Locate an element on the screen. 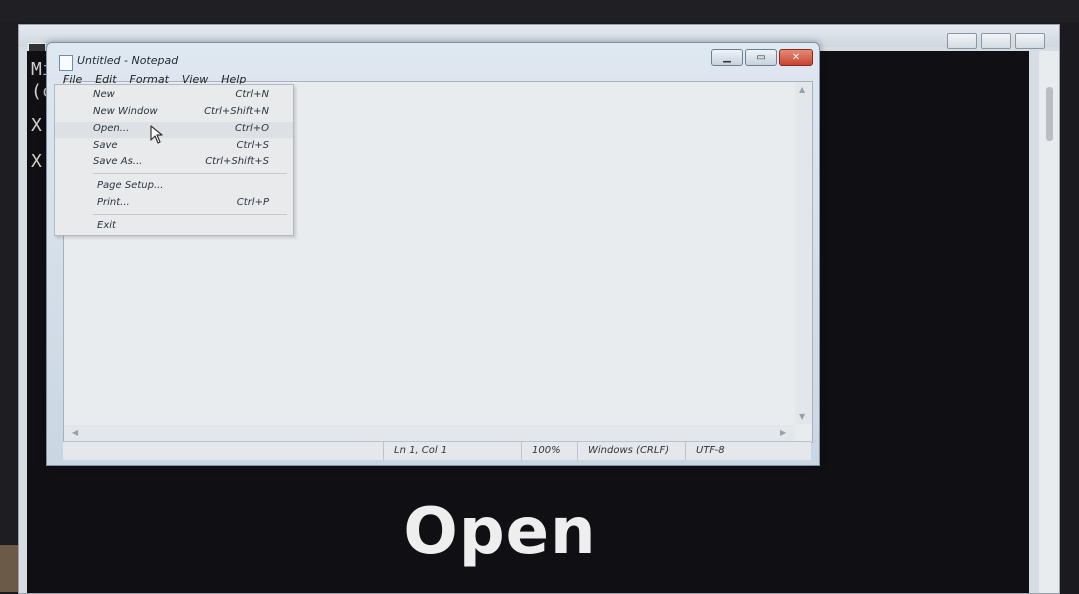 The width and height of the screenshot is (1079, 594). console-minimize-button is located at coordinates (962, 41).